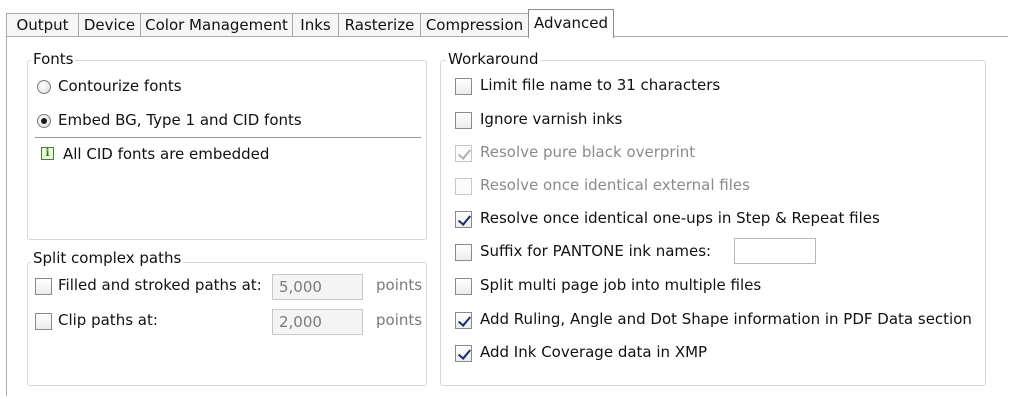 This screenshot has height=399, width=1019. Describe the element at coordinates (120, 86) in the screenshot. I see `contourize-fonts-label: Contourize fonts` at that location.